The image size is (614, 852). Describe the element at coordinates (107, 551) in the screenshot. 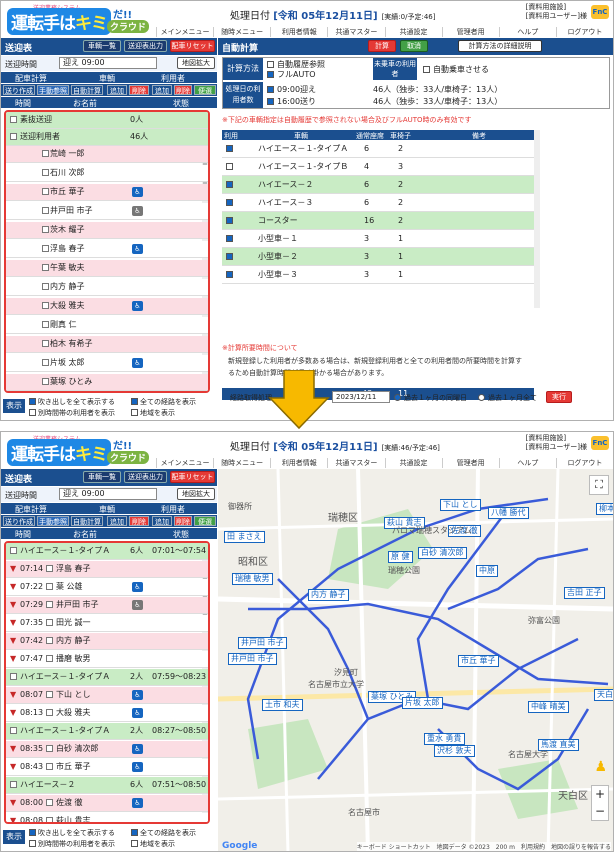

I see `vehicle-group-row: ハイエース－１-タイプＡ 6人 07:01～07:54` at that location.